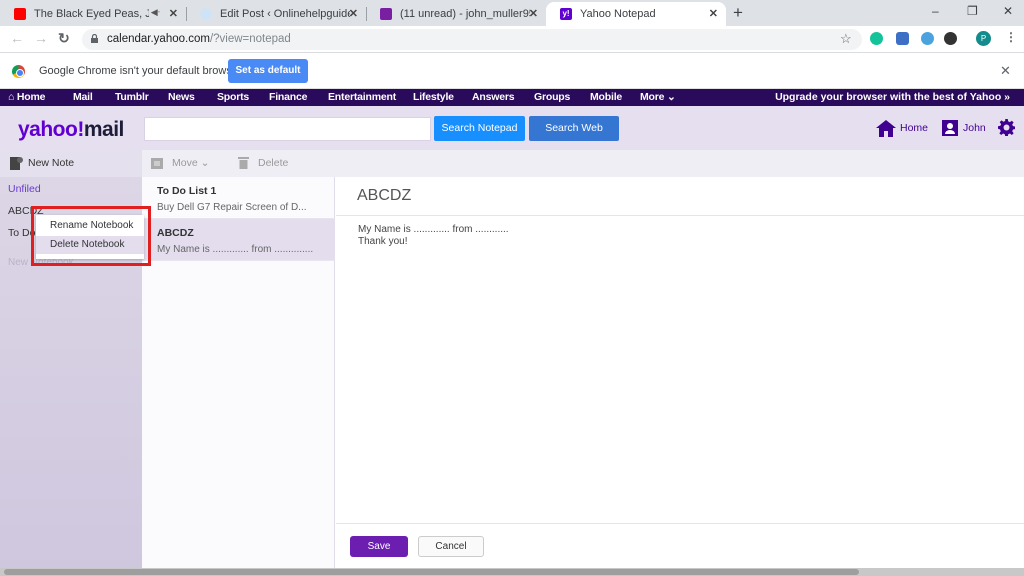 The width and height of the screenshot is (1024, 576). I want to click on audio-icon: ◀ᐧ, so click(155, 12).